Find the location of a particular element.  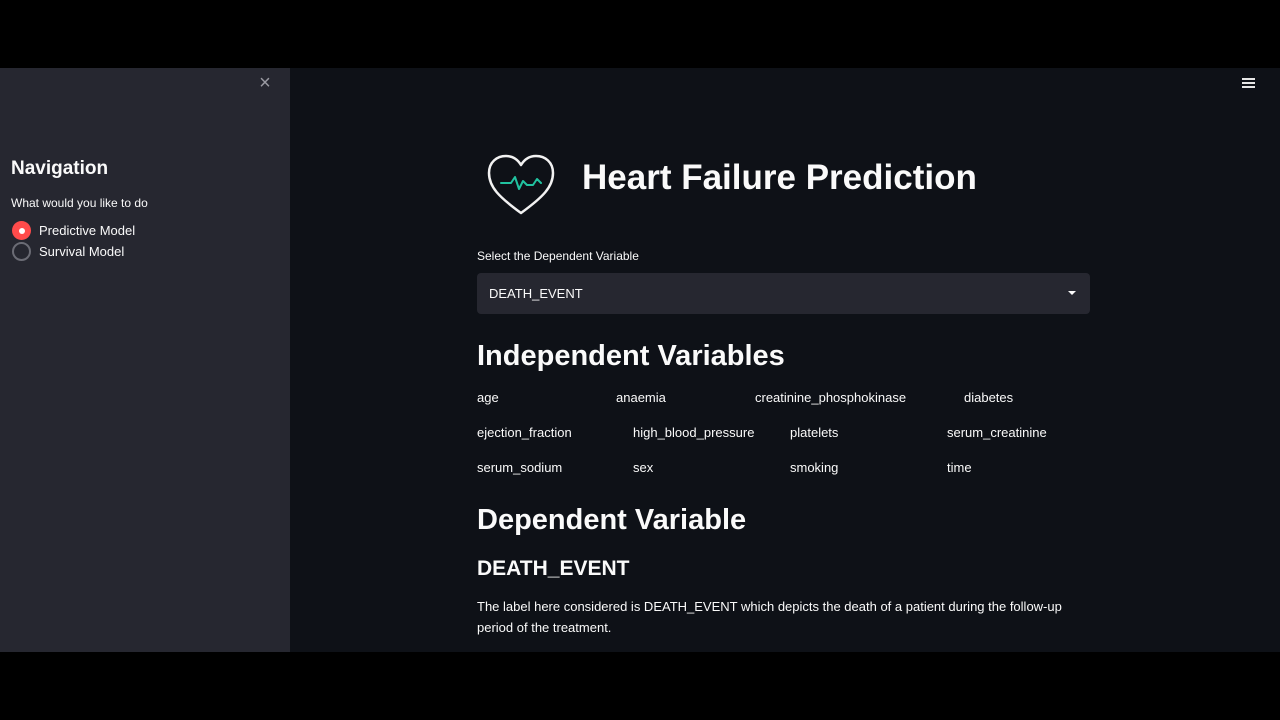

independent-variables-heading: Independent Variables is located at coordinates (631, 356).